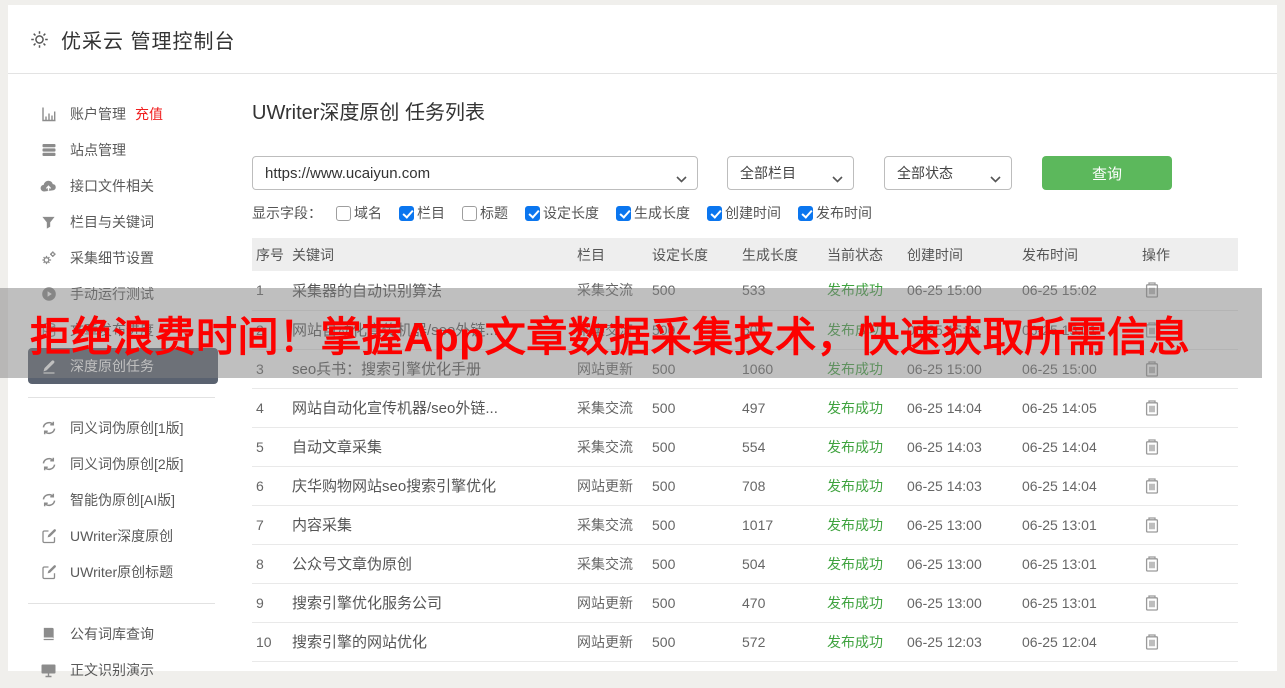 The width and height of the screenshot is (1285, 688). I want to click on cell-gen-length: 1017, so click(780, 524).